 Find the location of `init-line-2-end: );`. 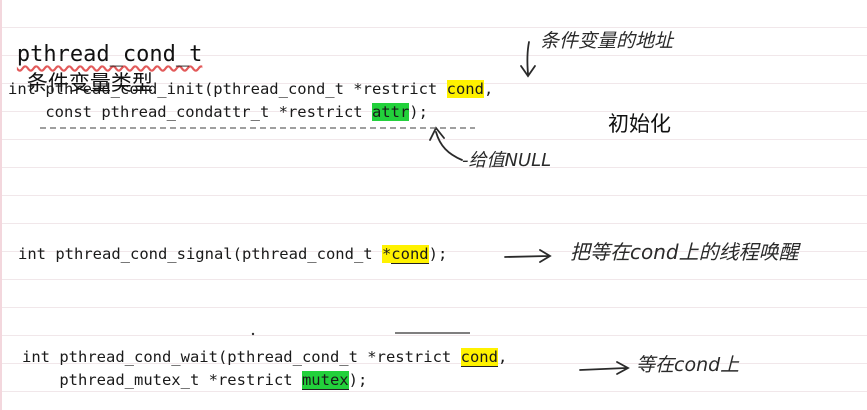

init-line-2-end: ); is located at coordinates (418, 112).